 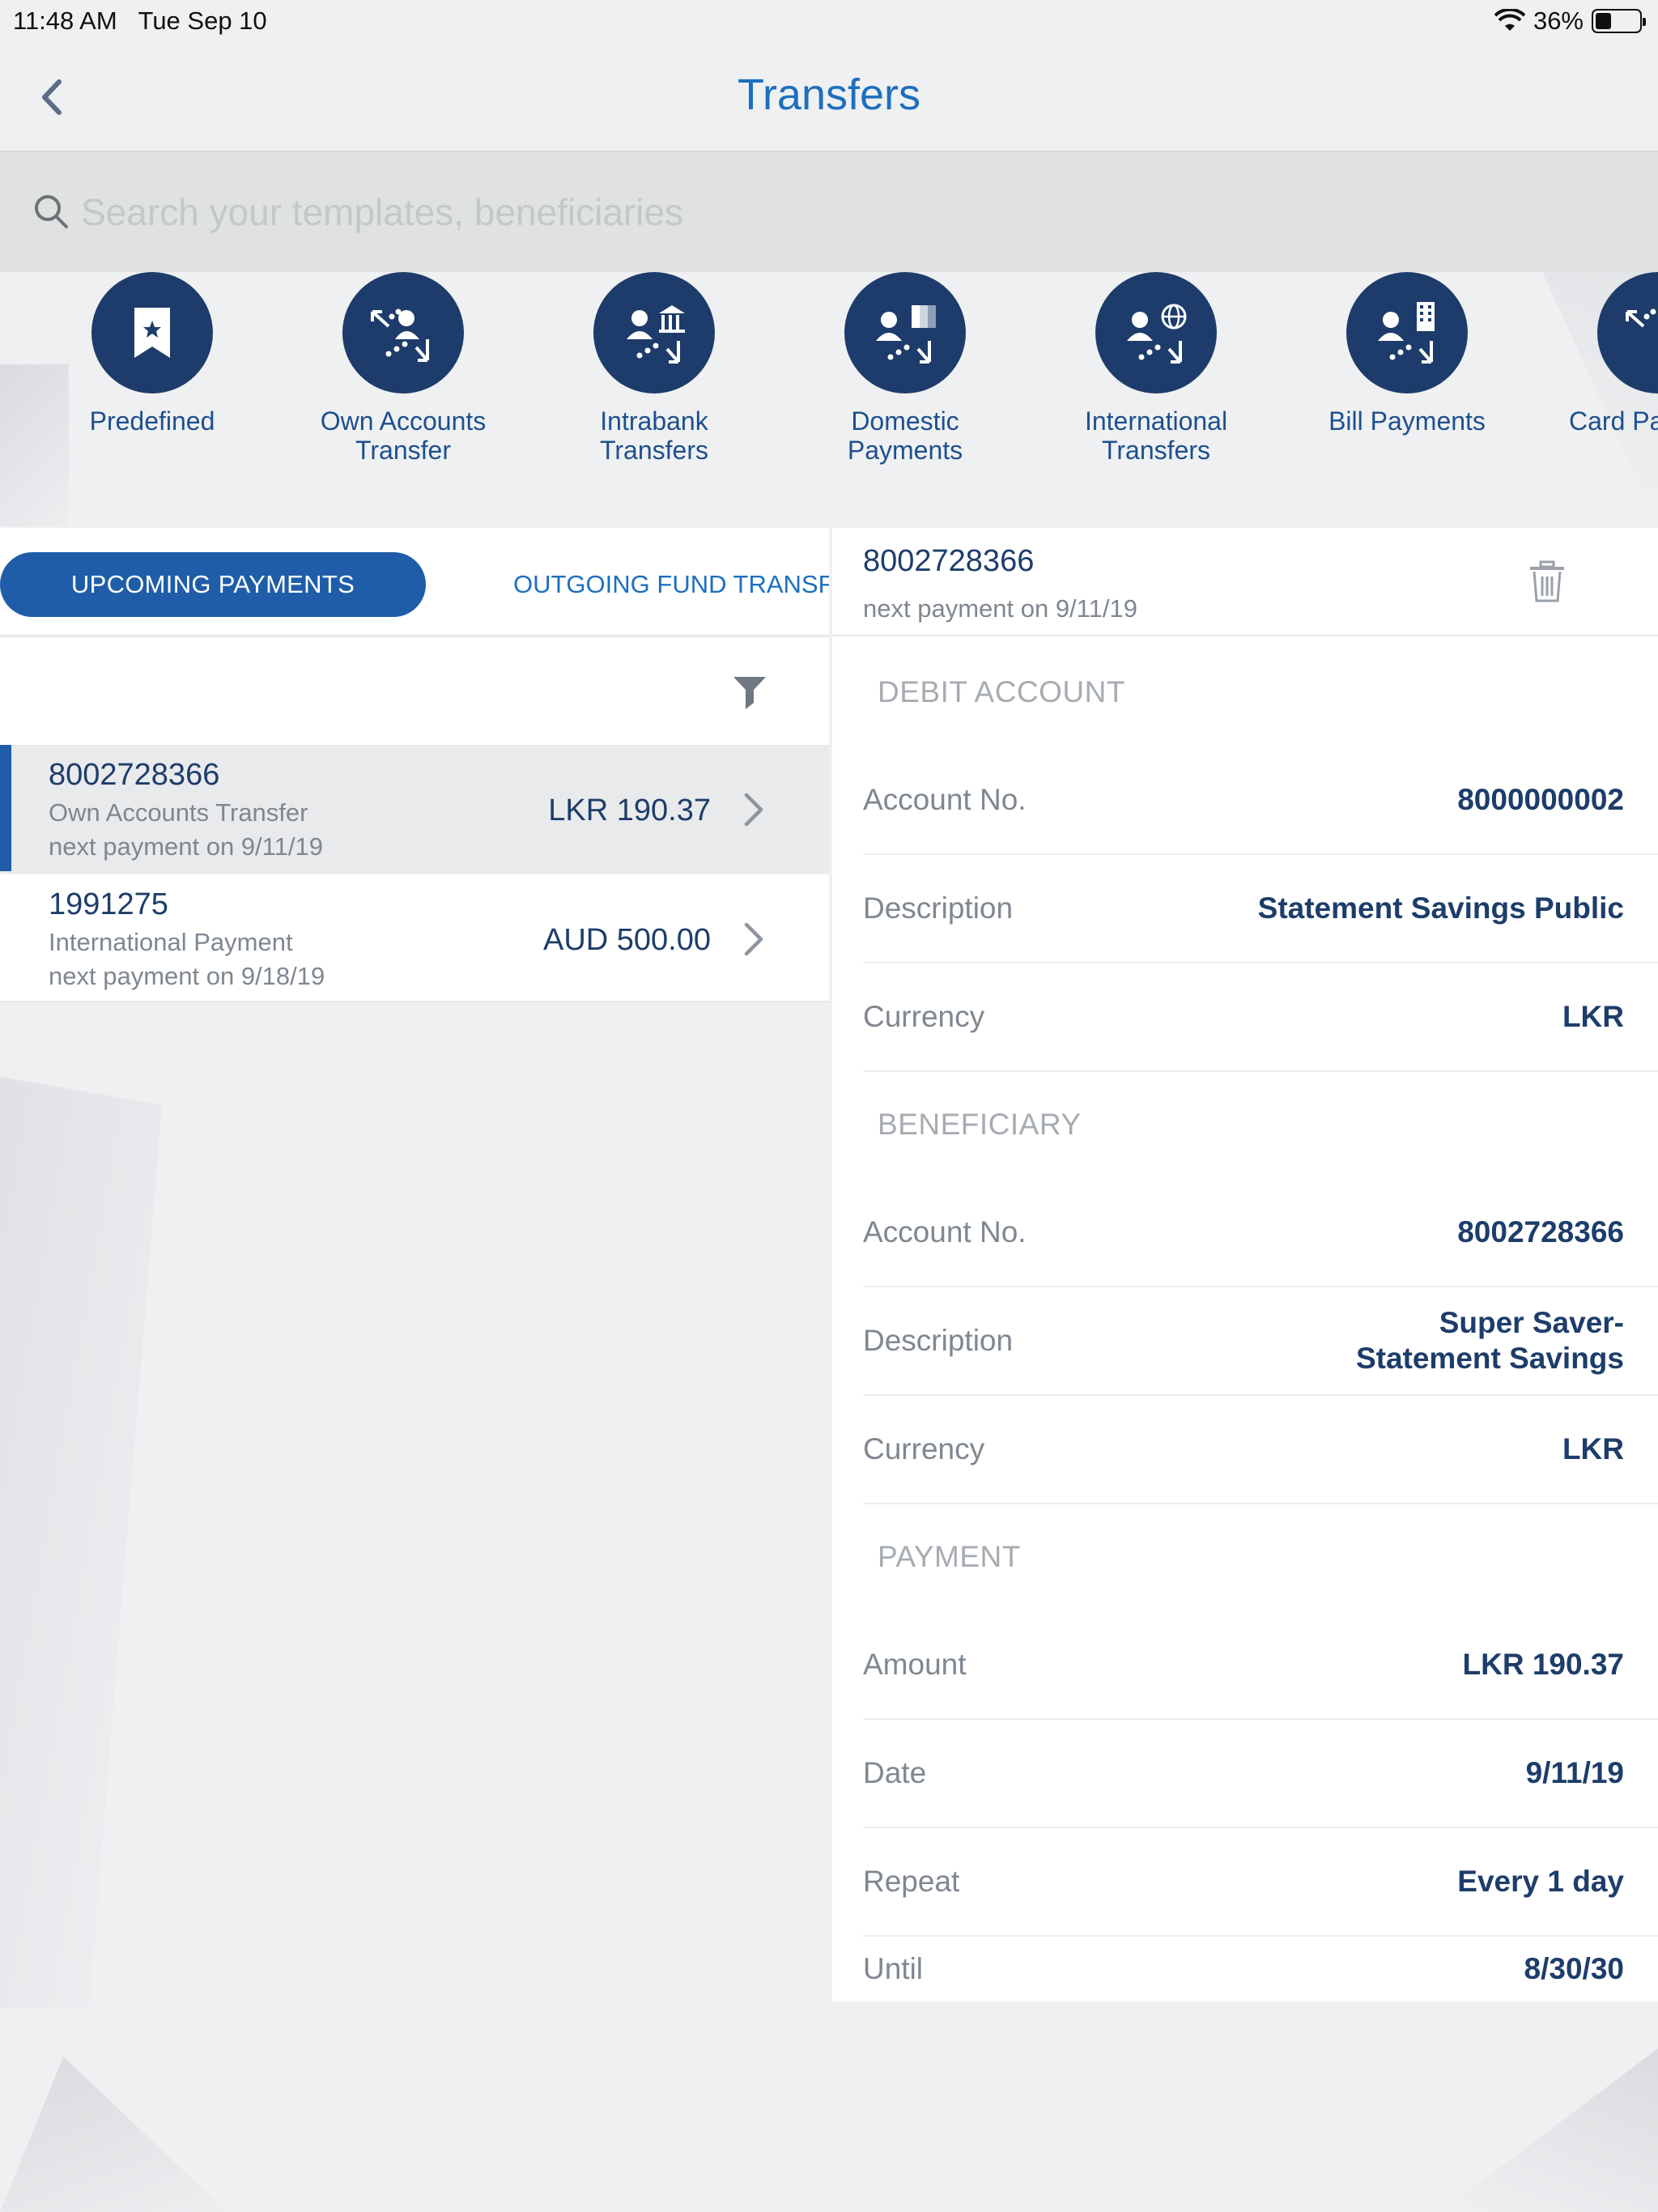 I want to click on payment-reference: 8002728366, so click(x=134, y=775).